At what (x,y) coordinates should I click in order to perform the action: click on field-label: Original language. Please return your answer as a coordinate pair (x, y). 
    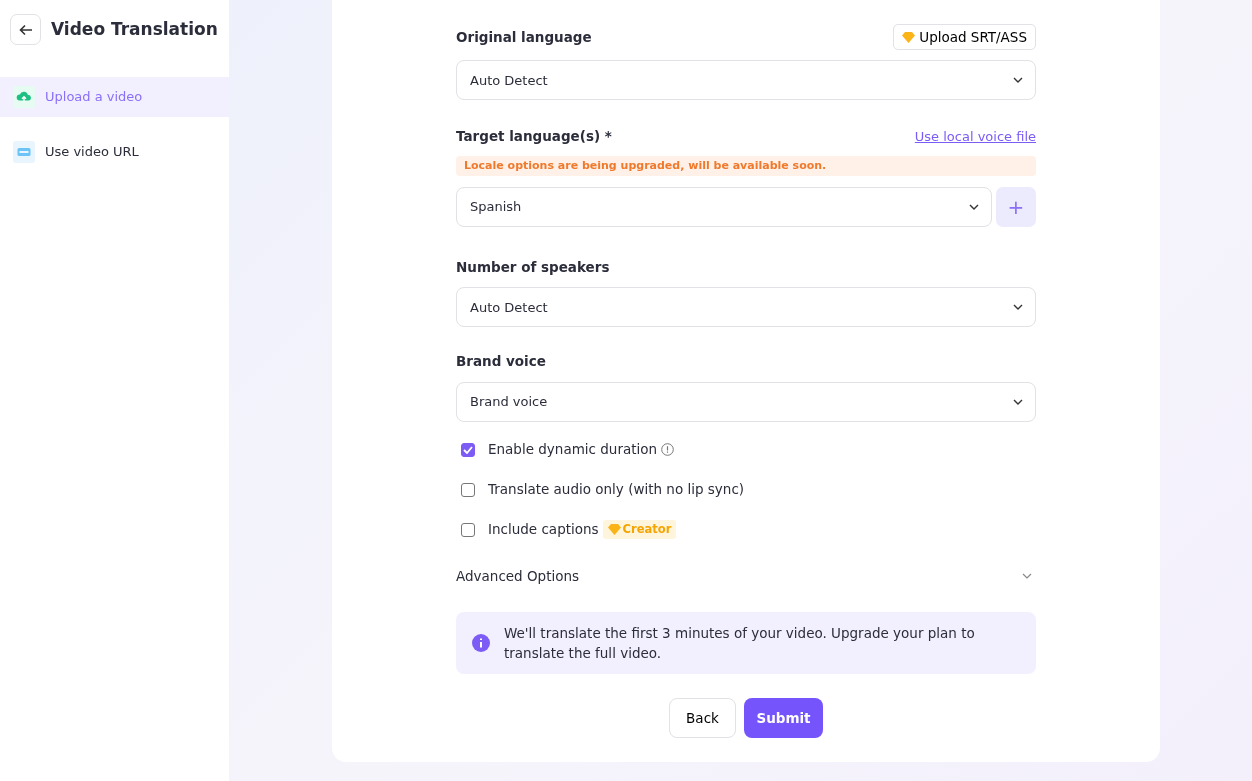
    Looking at the image, I should click on (524, 37).